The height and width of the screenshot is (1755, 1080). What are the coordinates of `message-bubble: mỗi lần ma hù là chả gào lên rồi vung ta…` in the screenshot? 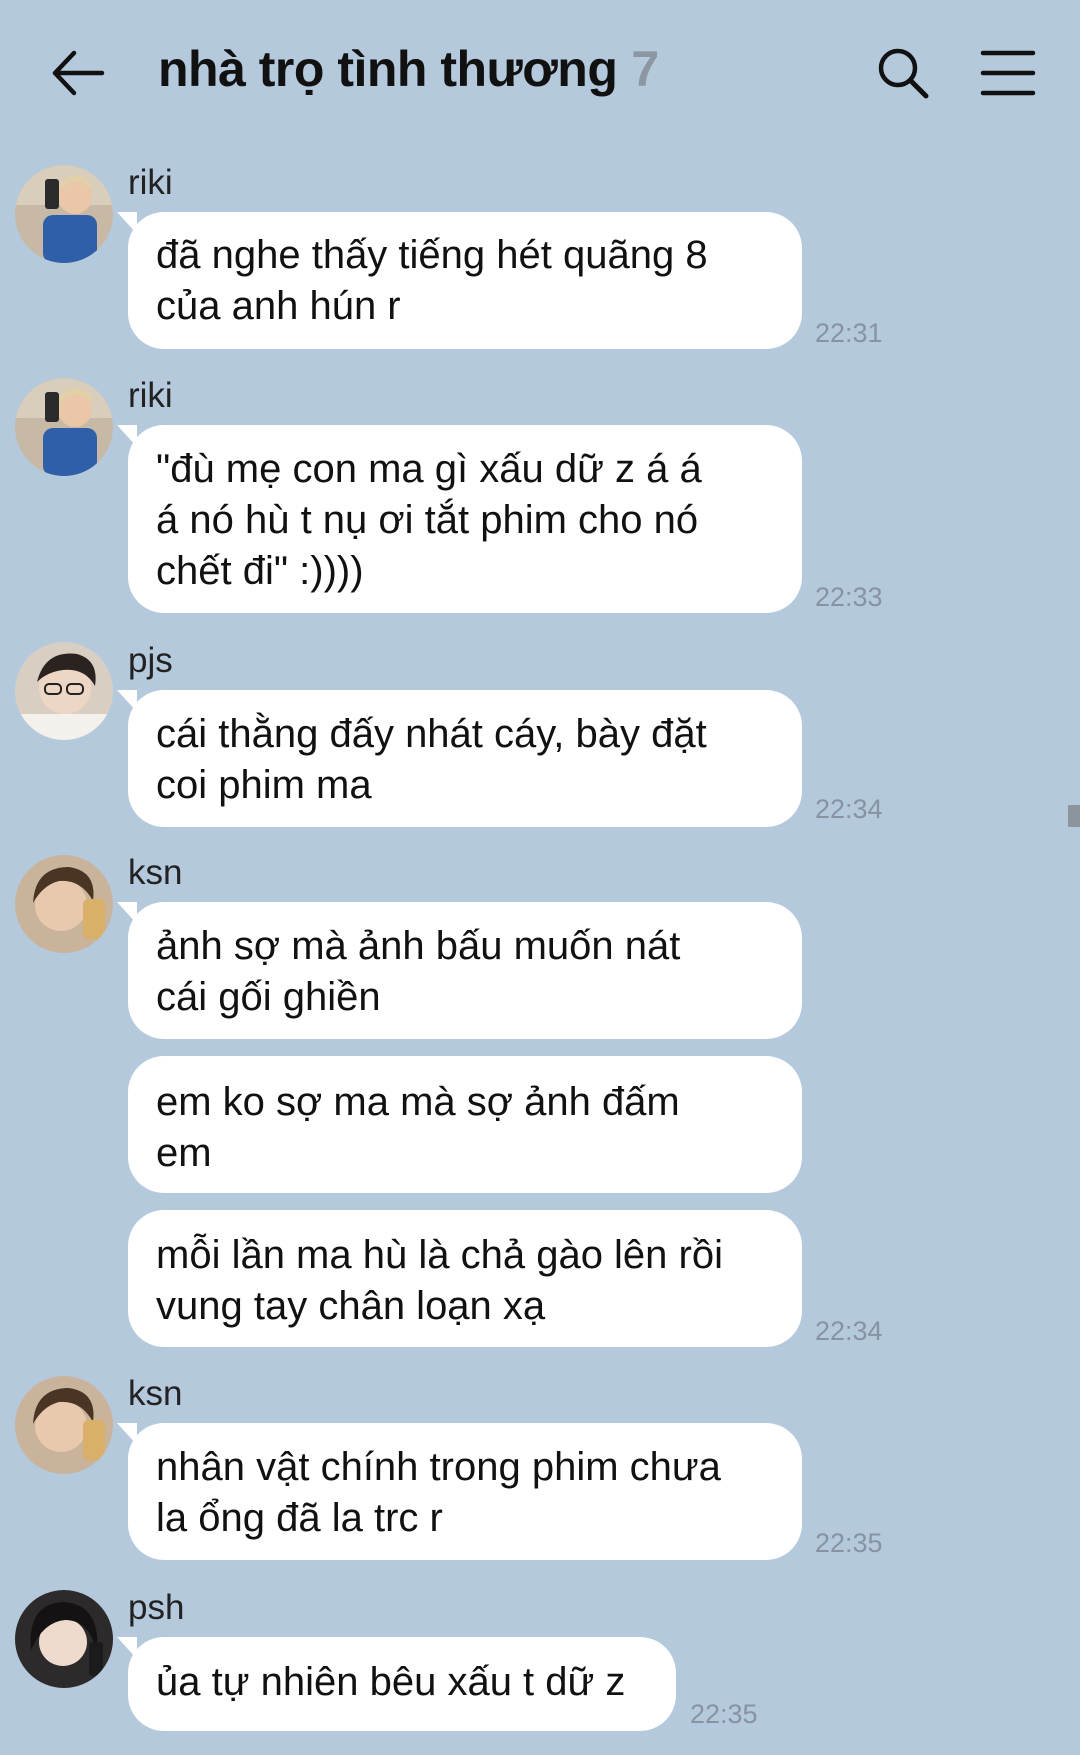 It's located at (465, 1278).